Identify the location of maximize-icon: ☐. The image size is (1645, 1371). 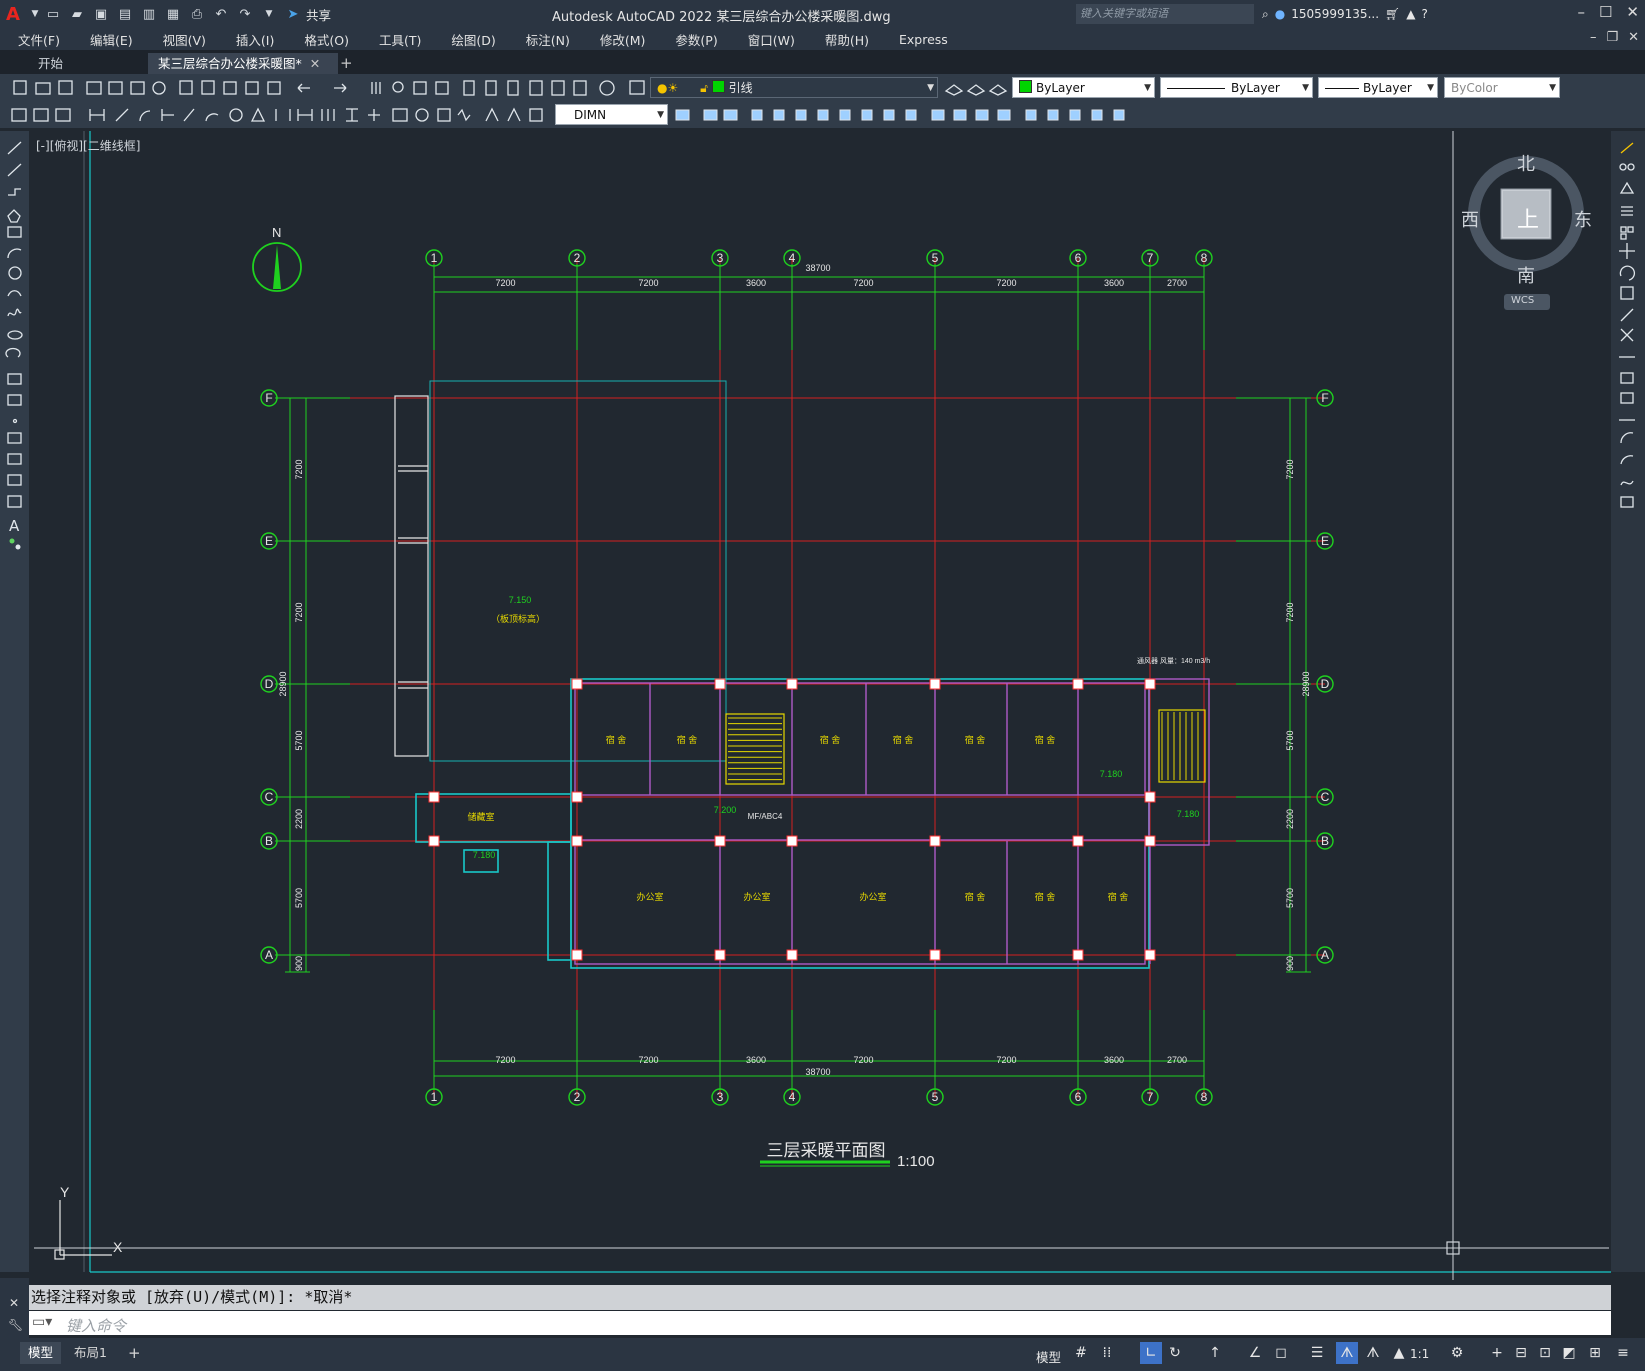
(1605, 12).